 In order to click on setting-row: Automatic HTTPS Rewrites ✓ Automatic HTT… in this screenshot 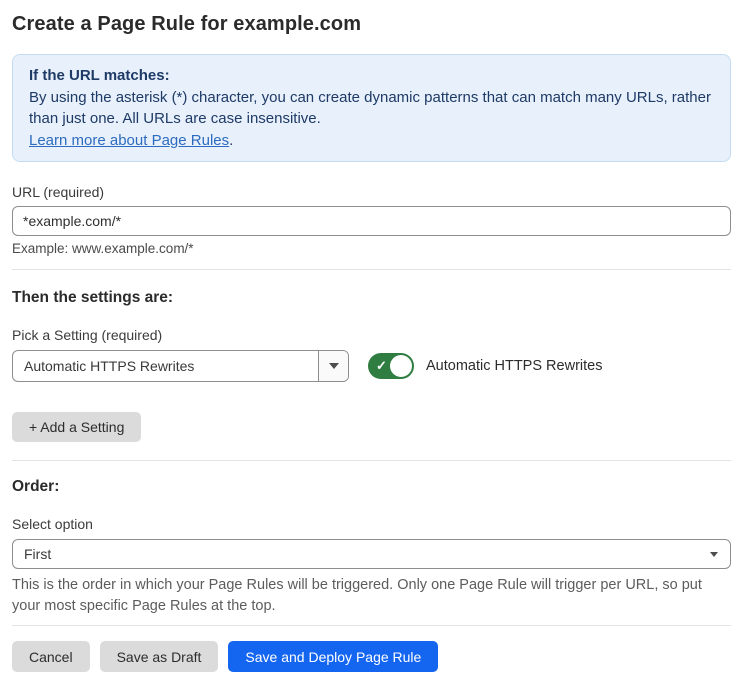, I will do `click(371, 366)`.